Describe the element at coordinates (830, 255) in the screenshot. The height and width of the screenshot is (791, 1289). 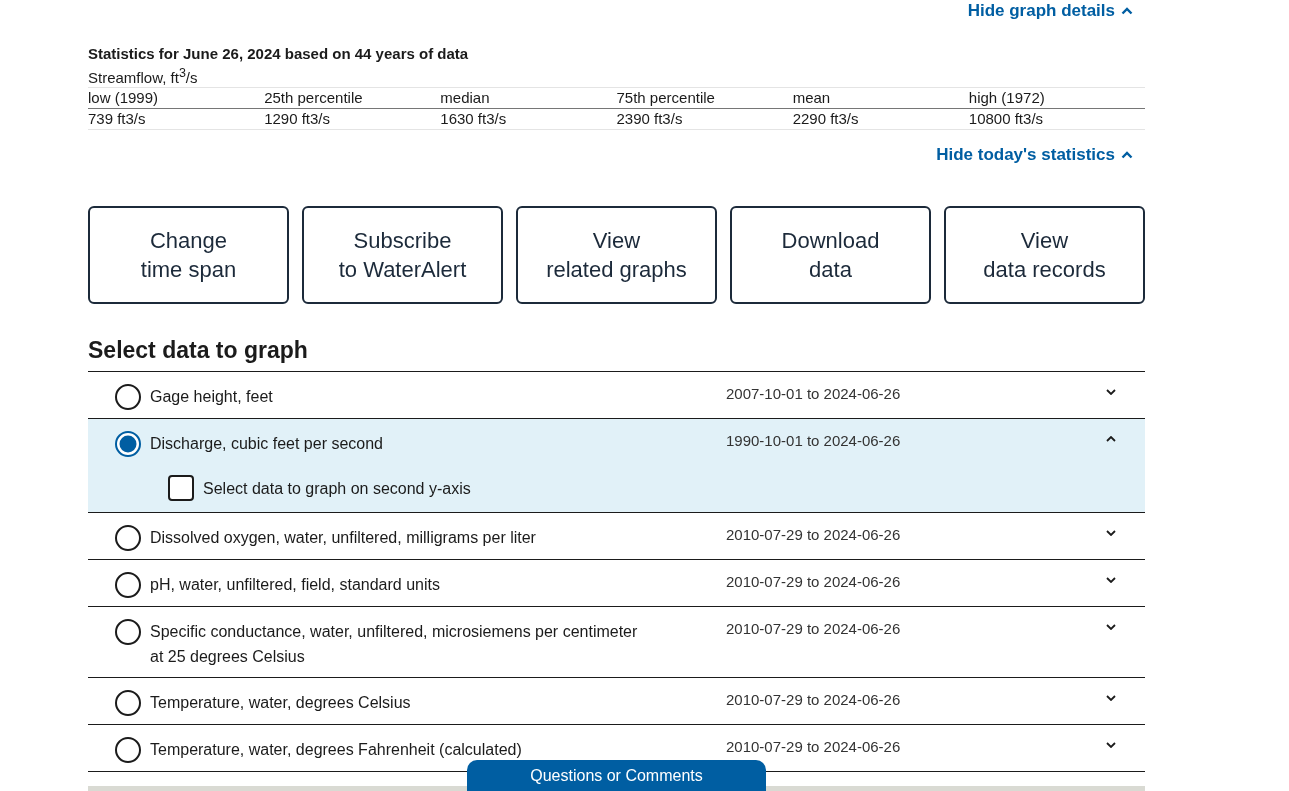
I see `action-button: Download data` at that location.